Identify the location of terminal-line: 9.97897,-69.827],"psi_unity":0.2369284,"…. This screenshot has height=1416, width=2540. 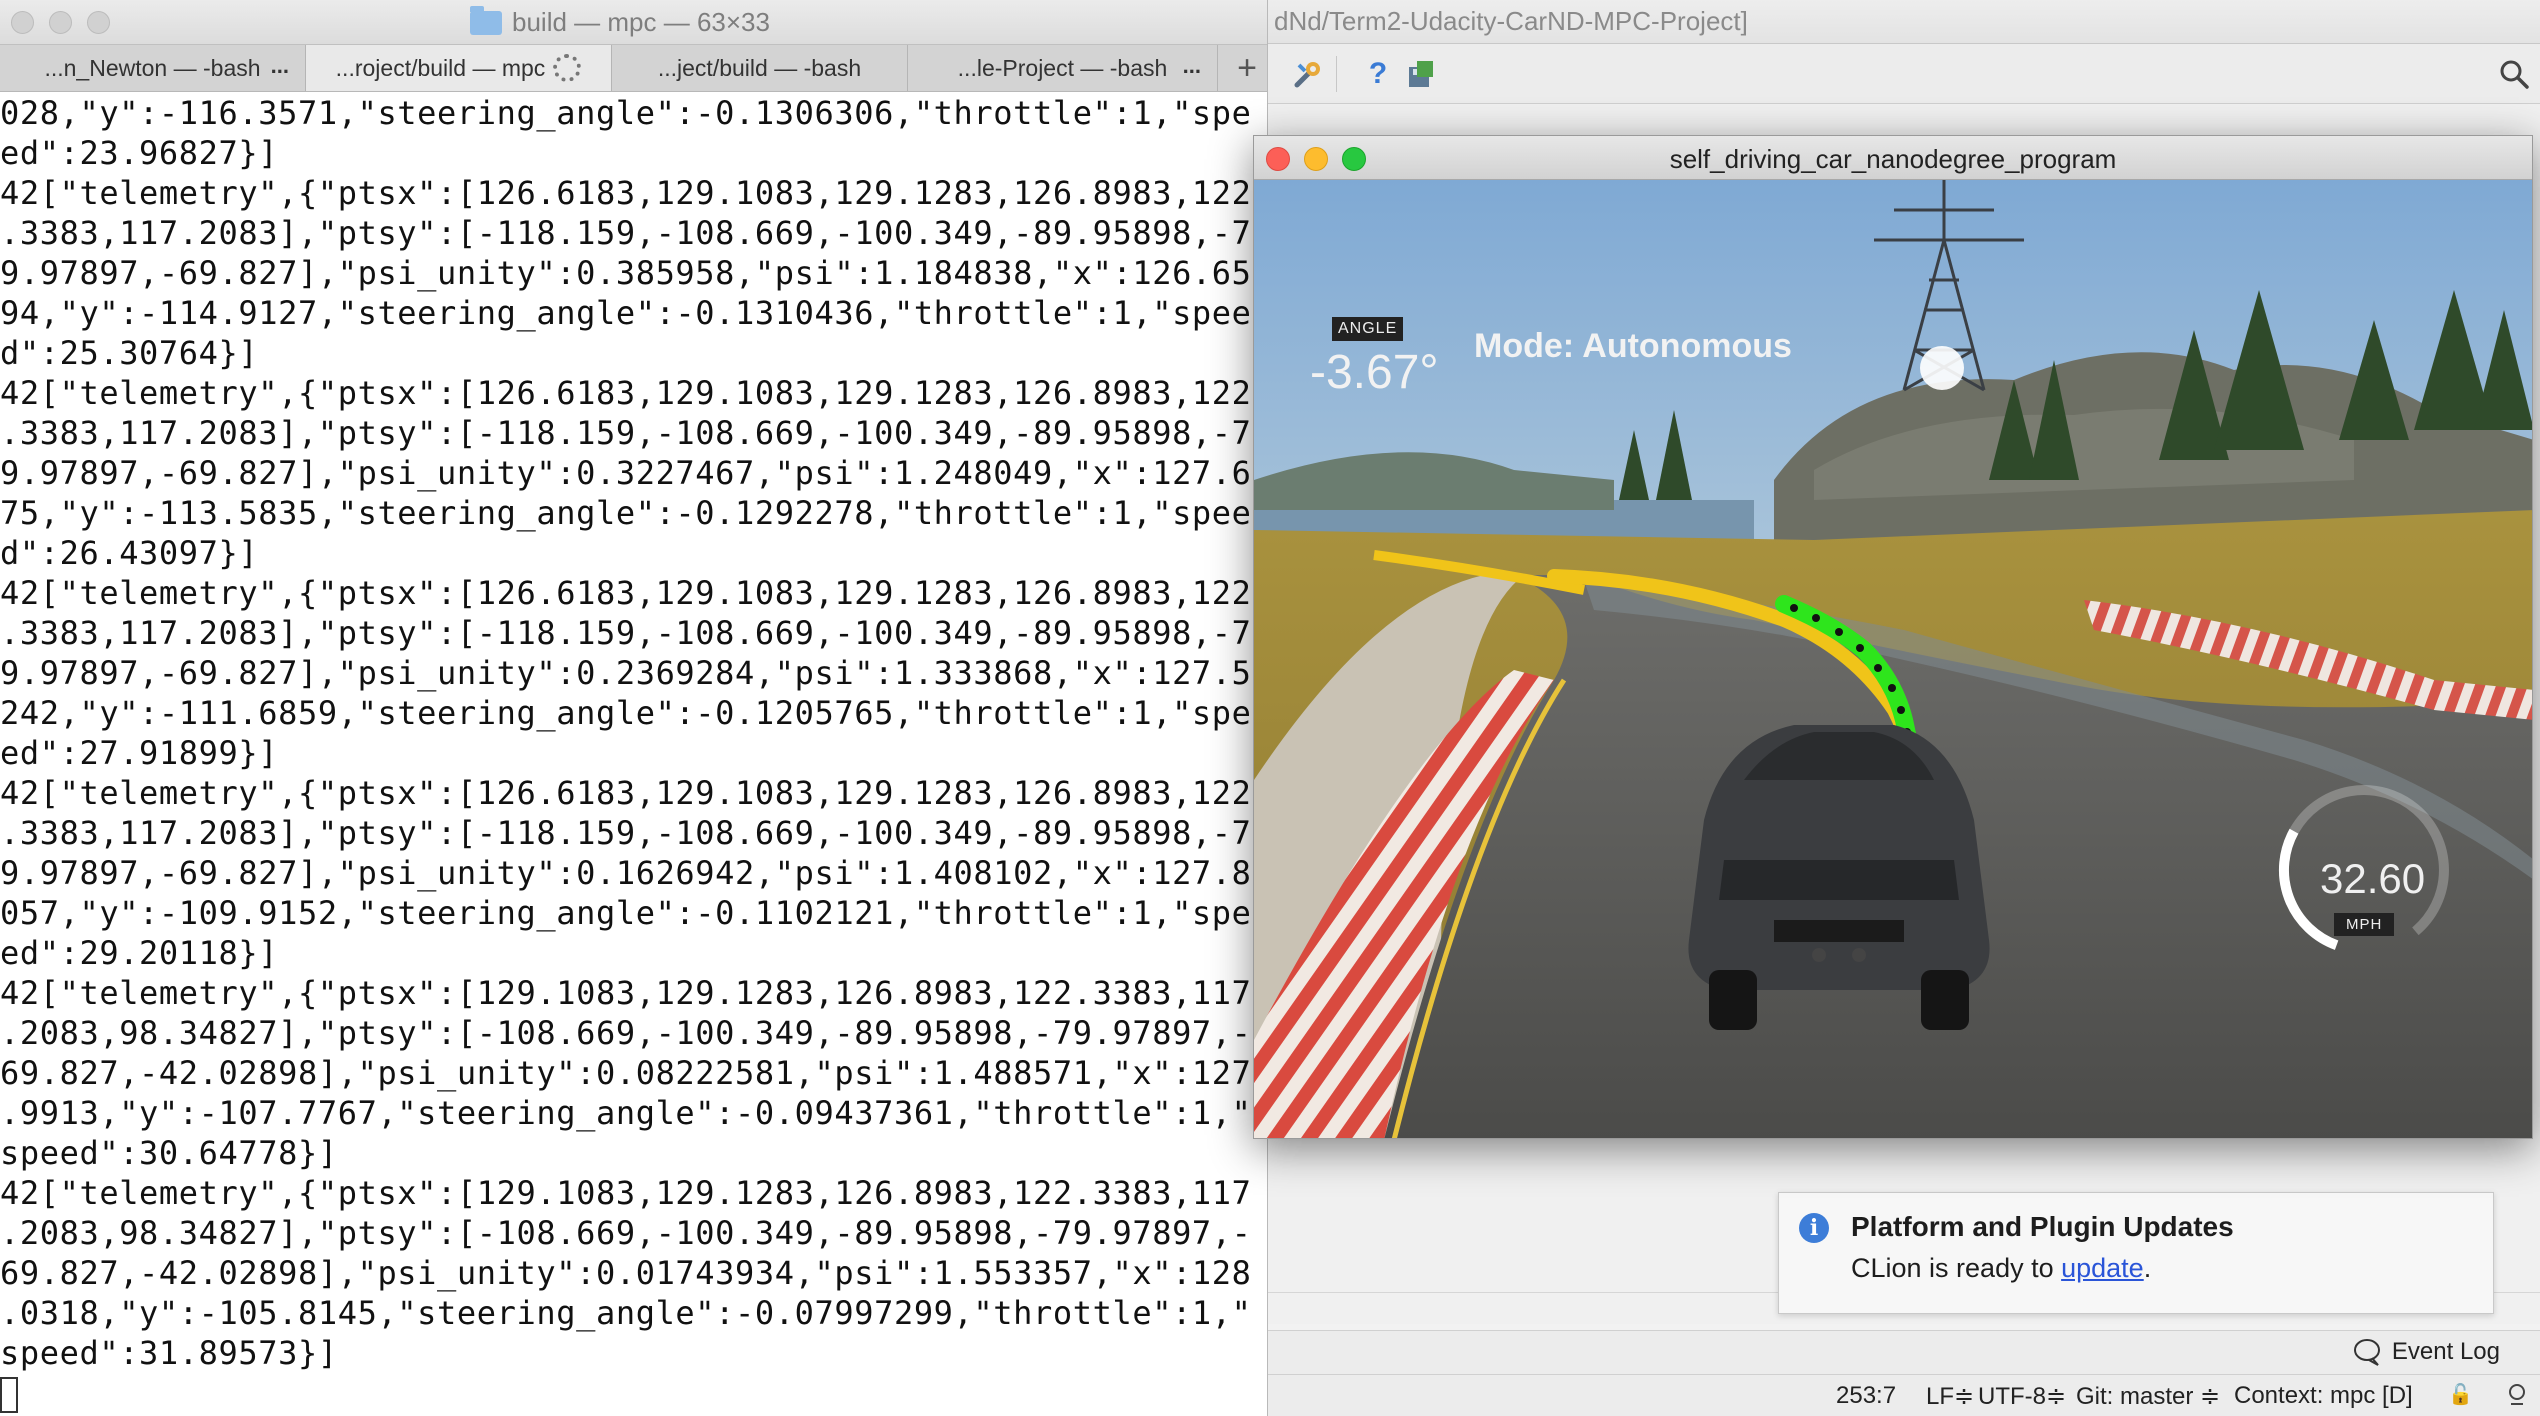
(626, 673).